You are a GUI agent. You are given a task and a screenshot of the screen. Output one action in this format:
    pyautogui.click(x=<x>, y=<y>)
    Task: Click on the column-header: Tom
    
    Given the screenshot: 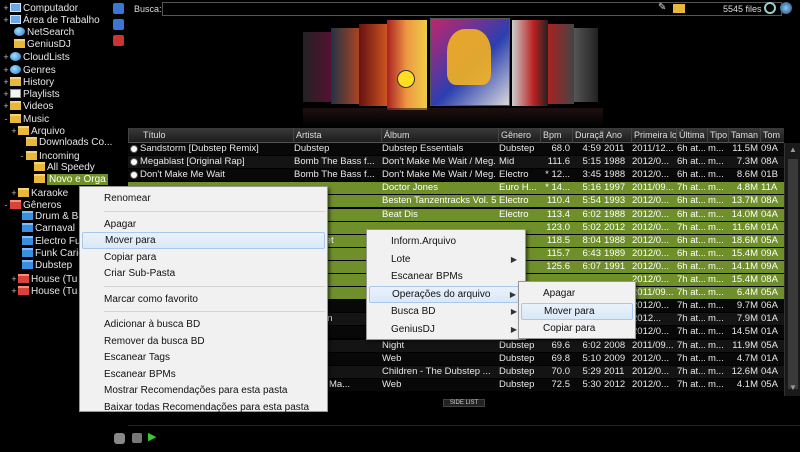 What is the action you would take?
    pyautogui.click(x=772, y=135)
    